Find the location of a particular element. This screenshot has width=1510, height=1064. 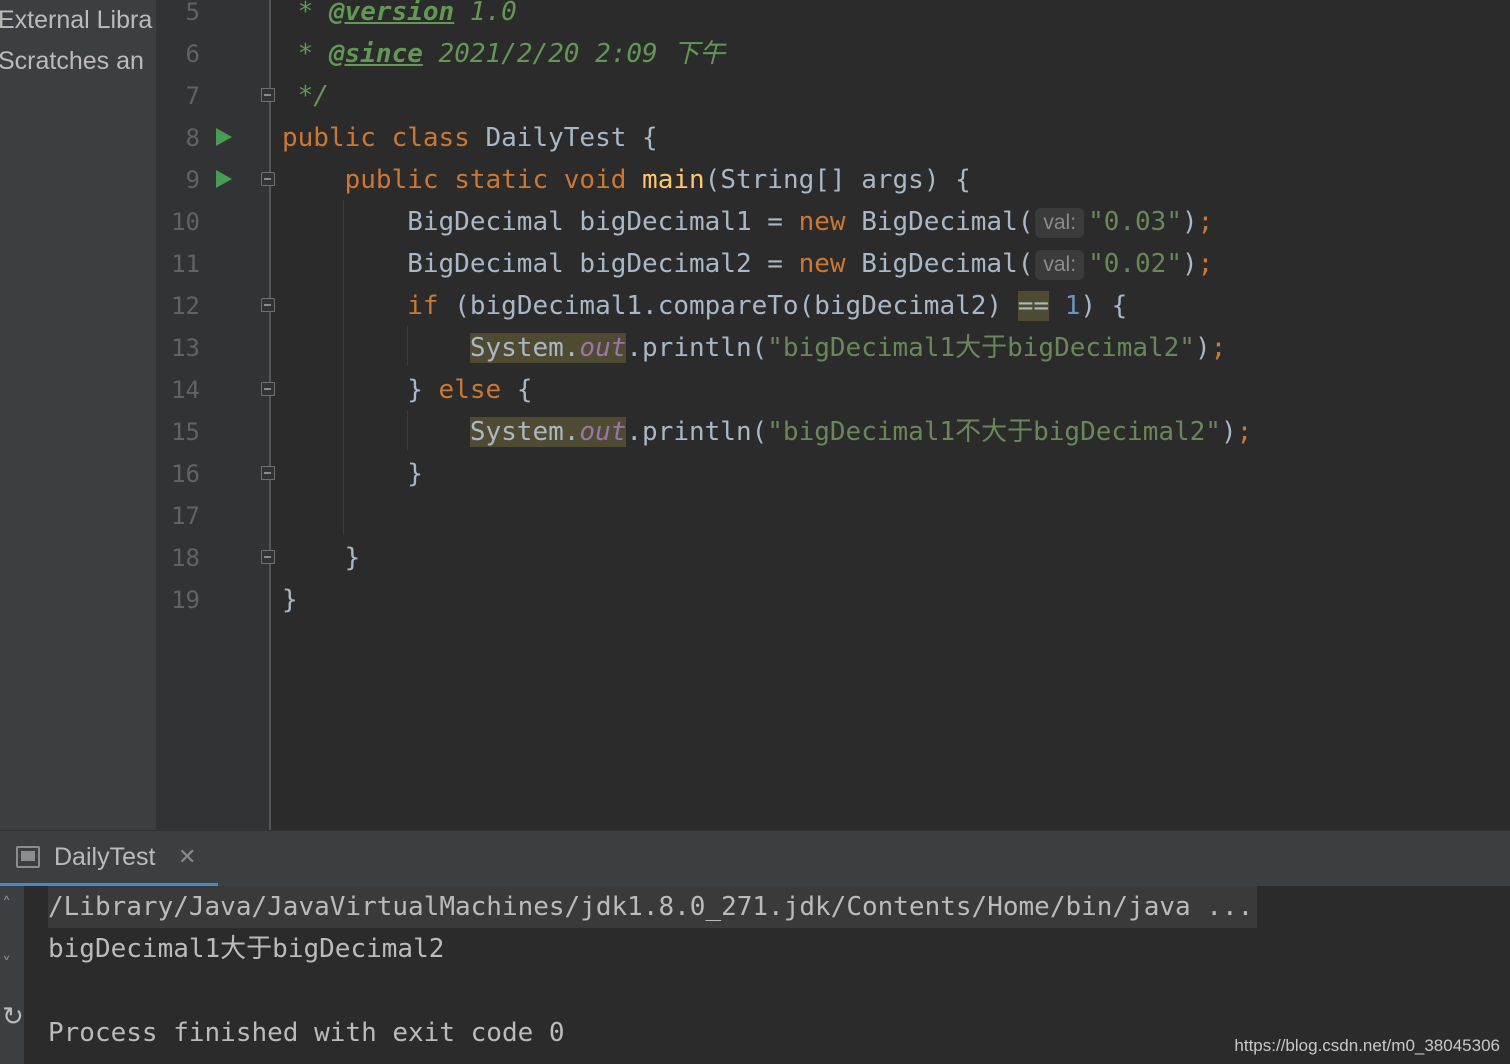

scroll-down-icon: ˅ is located at coordinates (6, 964).